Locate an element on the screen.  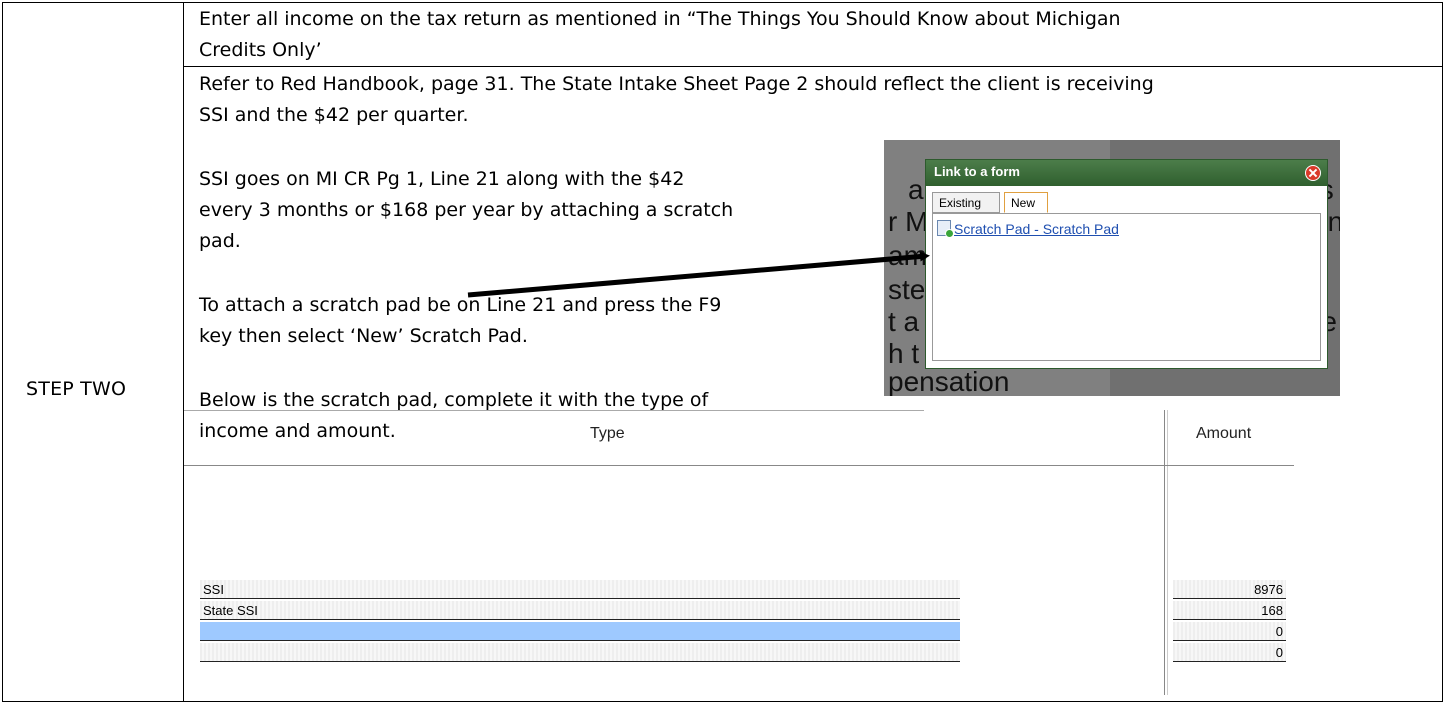
type-column-header: Type is located at coordinates (607, 433).